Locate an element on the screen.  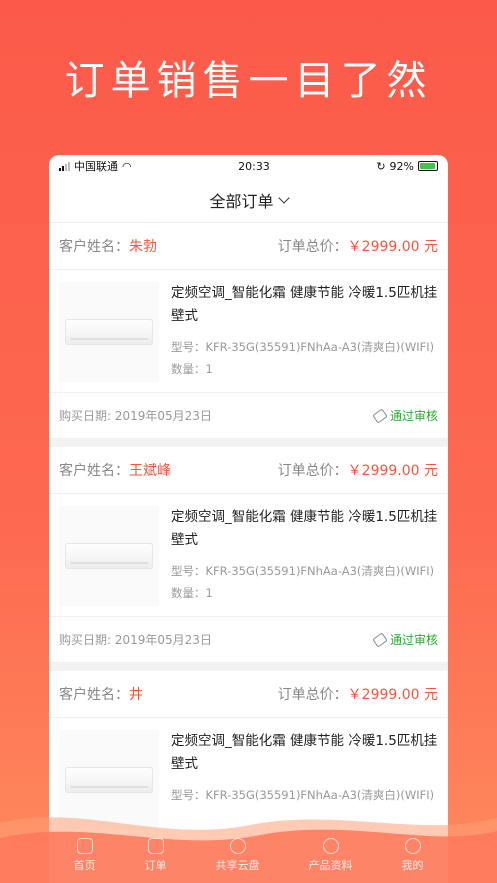
tab-home: 首页 is located at coordinates (85, 855).